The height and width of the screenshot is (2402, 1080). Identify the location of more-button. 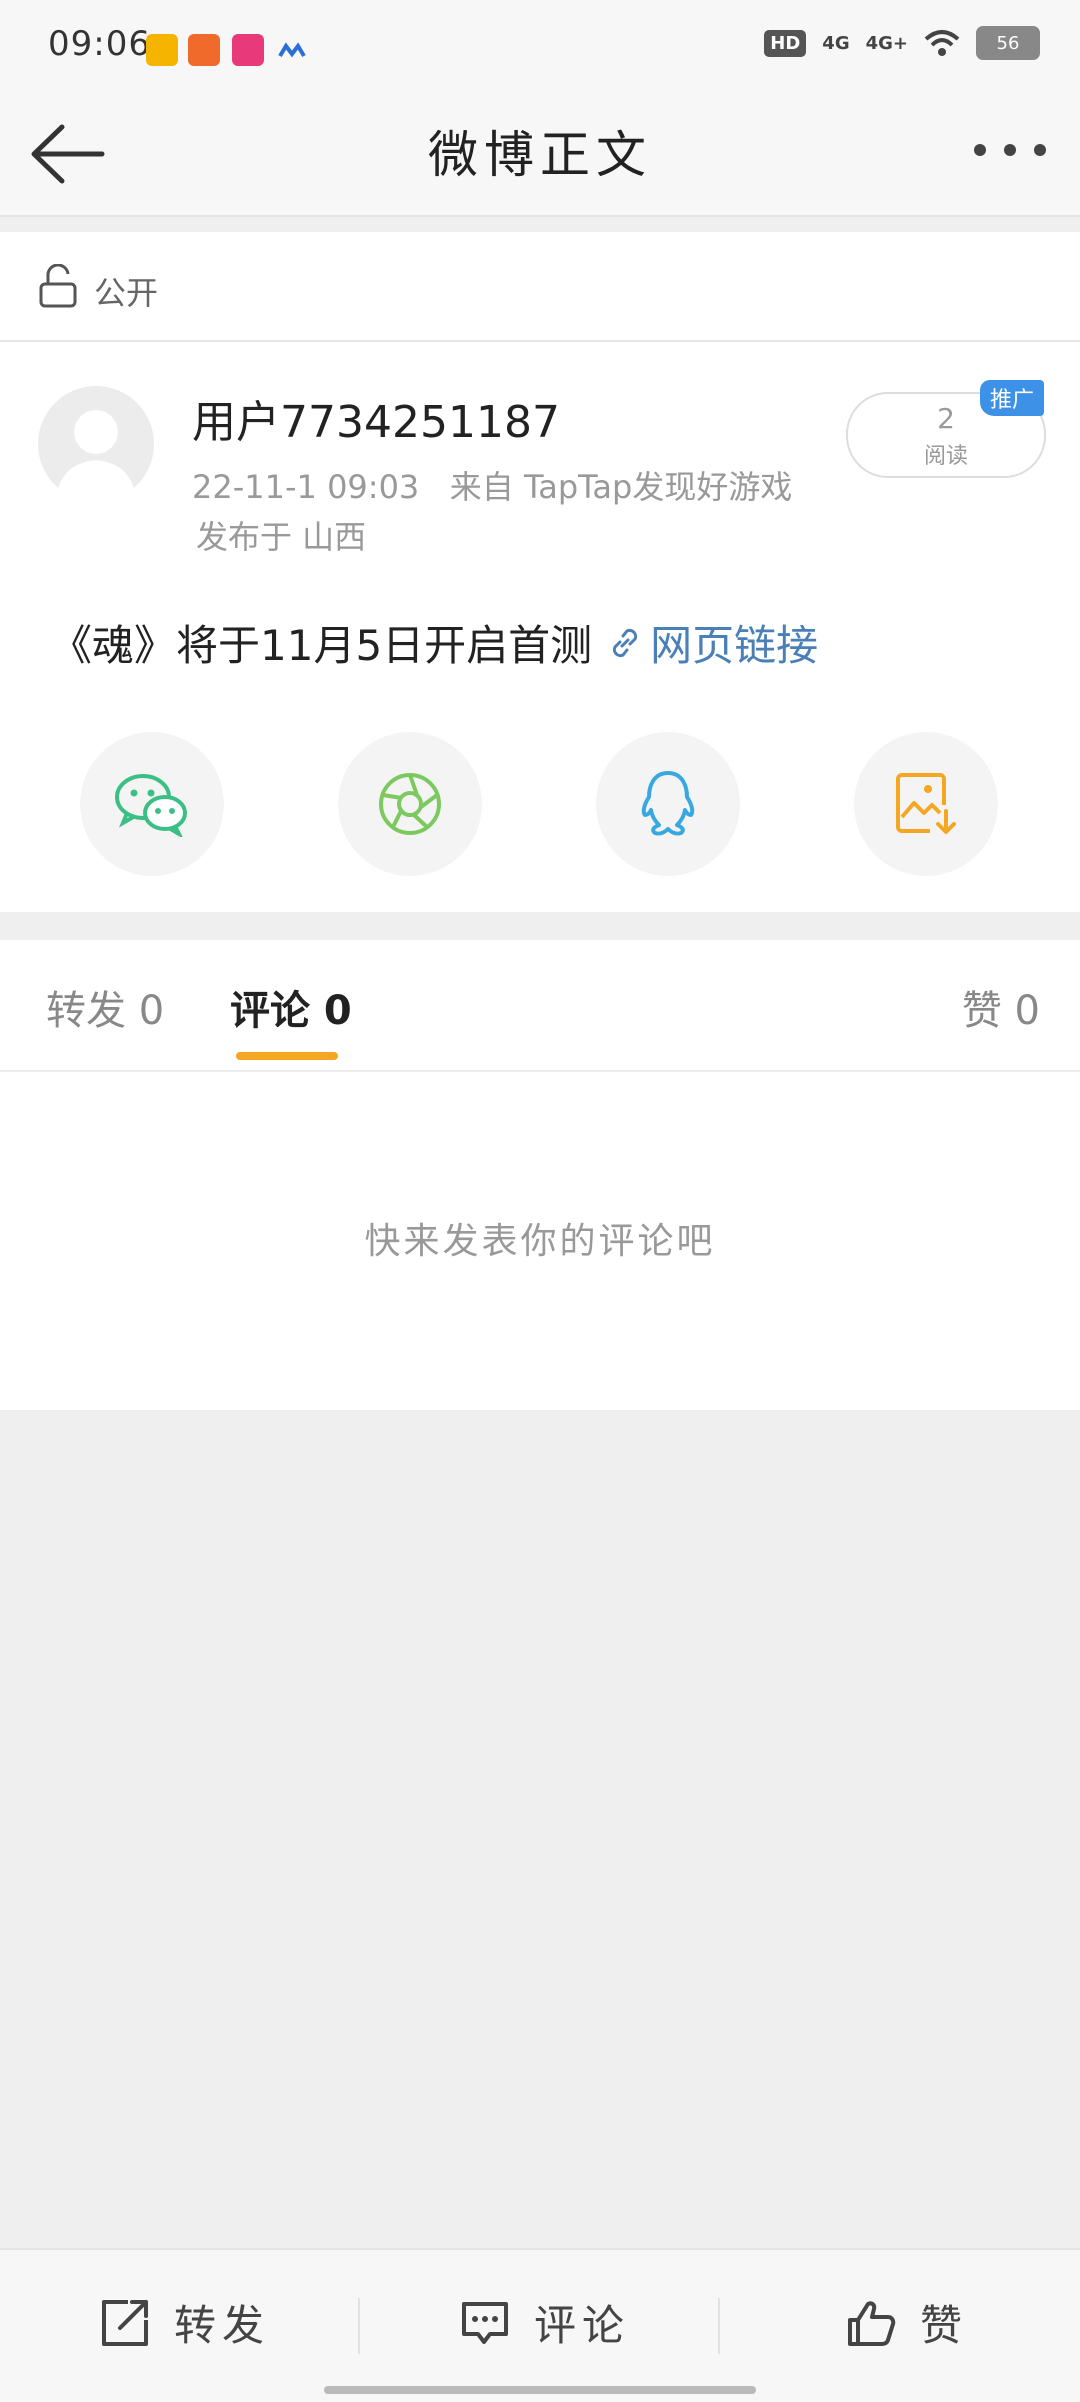
(1010, 150).